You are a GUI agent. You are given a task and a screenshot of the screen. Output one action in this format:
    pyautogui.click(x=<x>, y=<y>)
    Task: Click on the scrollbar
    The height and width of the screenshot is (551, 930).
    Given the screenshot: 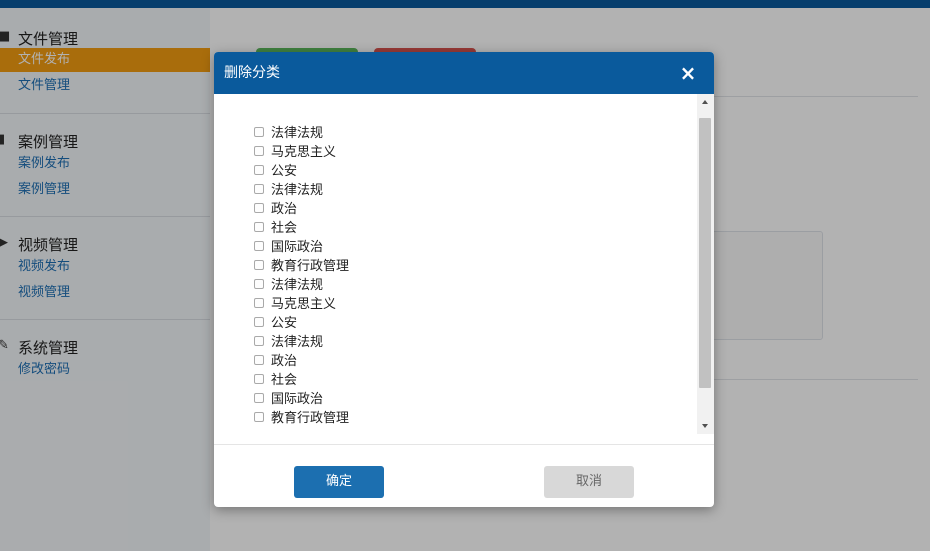 What is the action you would take?
    pyautogui.click(x=705, y=264)
    